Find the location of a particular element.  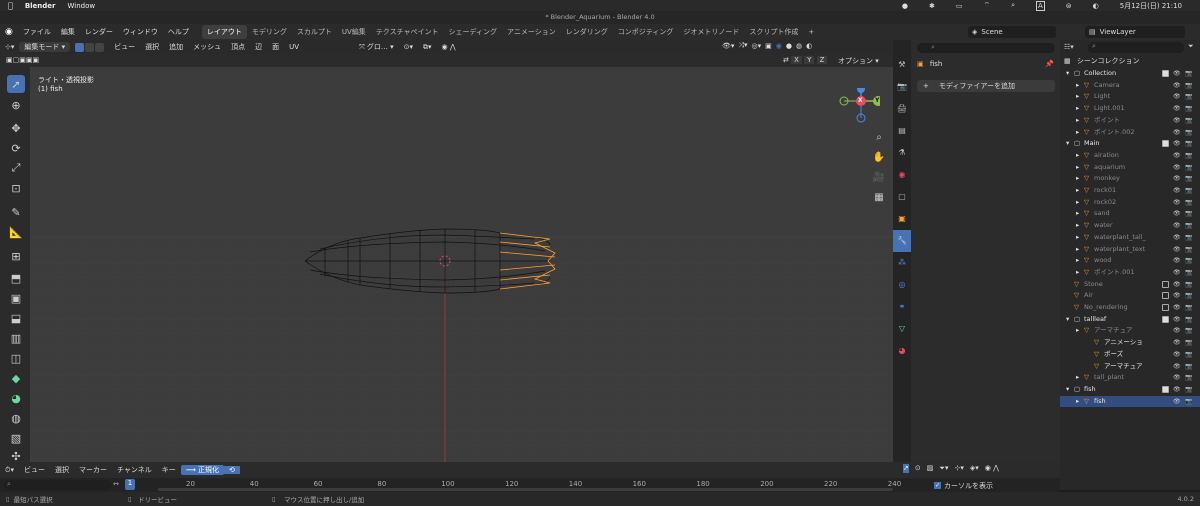

menu-vertex: 頂点 is located at coordinates (238, 47).